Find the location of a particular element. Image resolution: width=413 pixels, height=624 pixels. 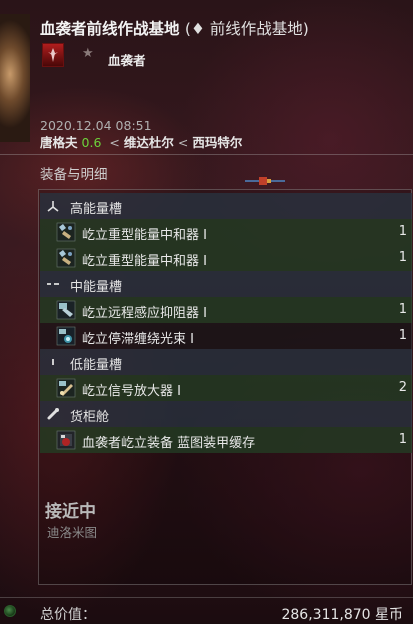

ship-title: 血袭者前线作战基地 (♦ 前线作战基地) is located at coordinates (174, 28).